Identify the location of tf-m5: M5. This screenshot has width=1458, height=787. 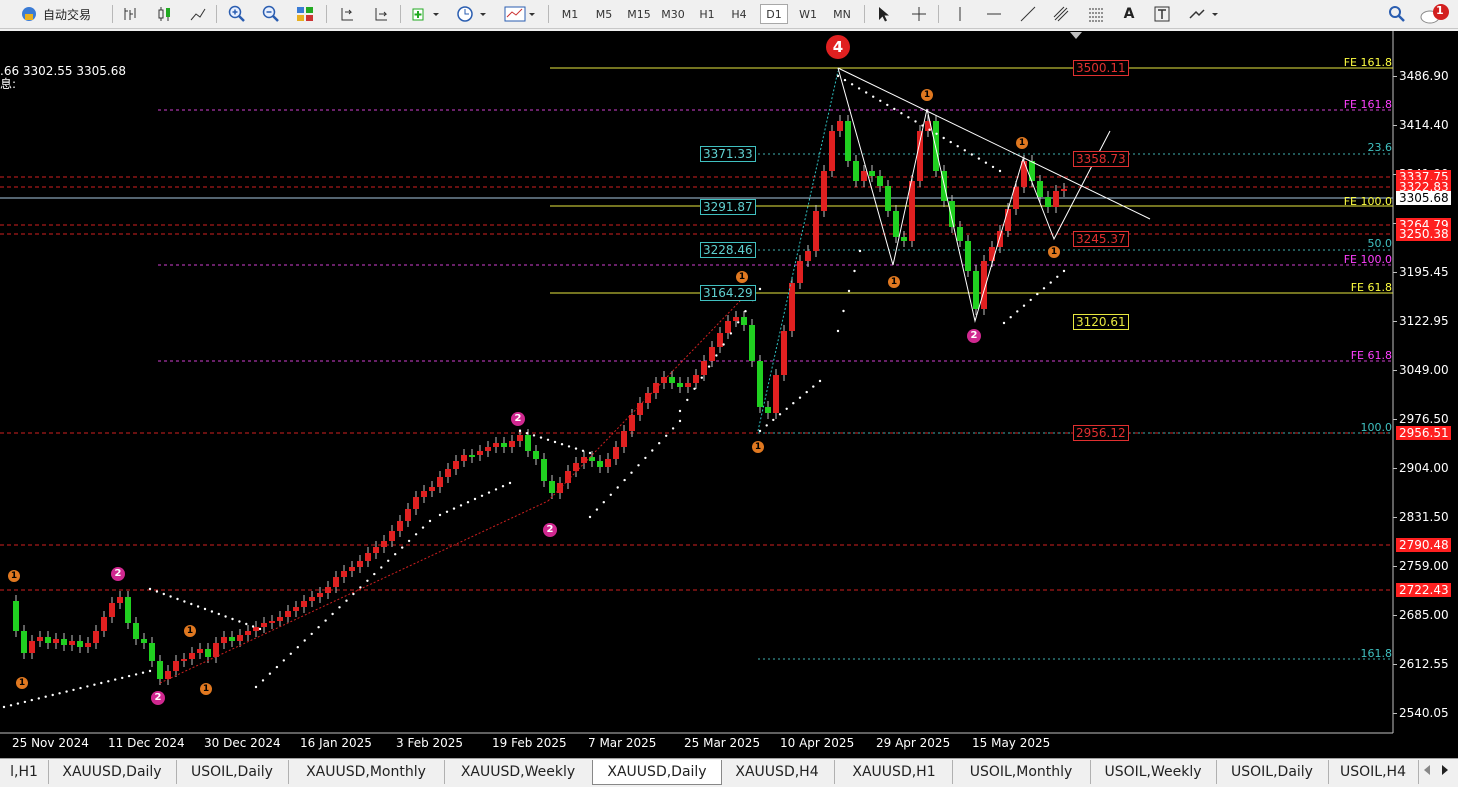
(604, 14).